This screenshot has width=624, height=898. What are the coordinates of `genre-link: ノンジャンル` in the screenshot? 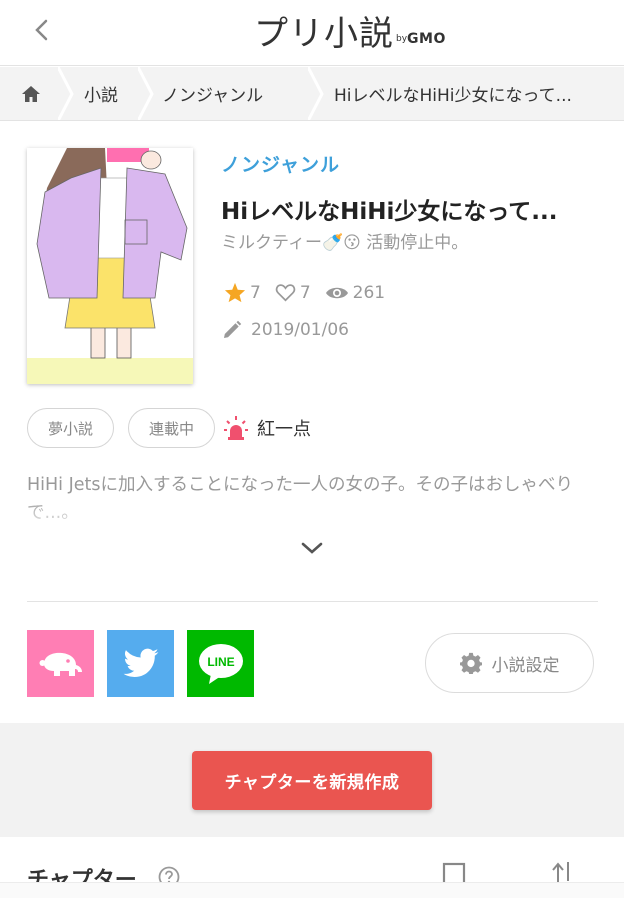 It's located at (280, 163).